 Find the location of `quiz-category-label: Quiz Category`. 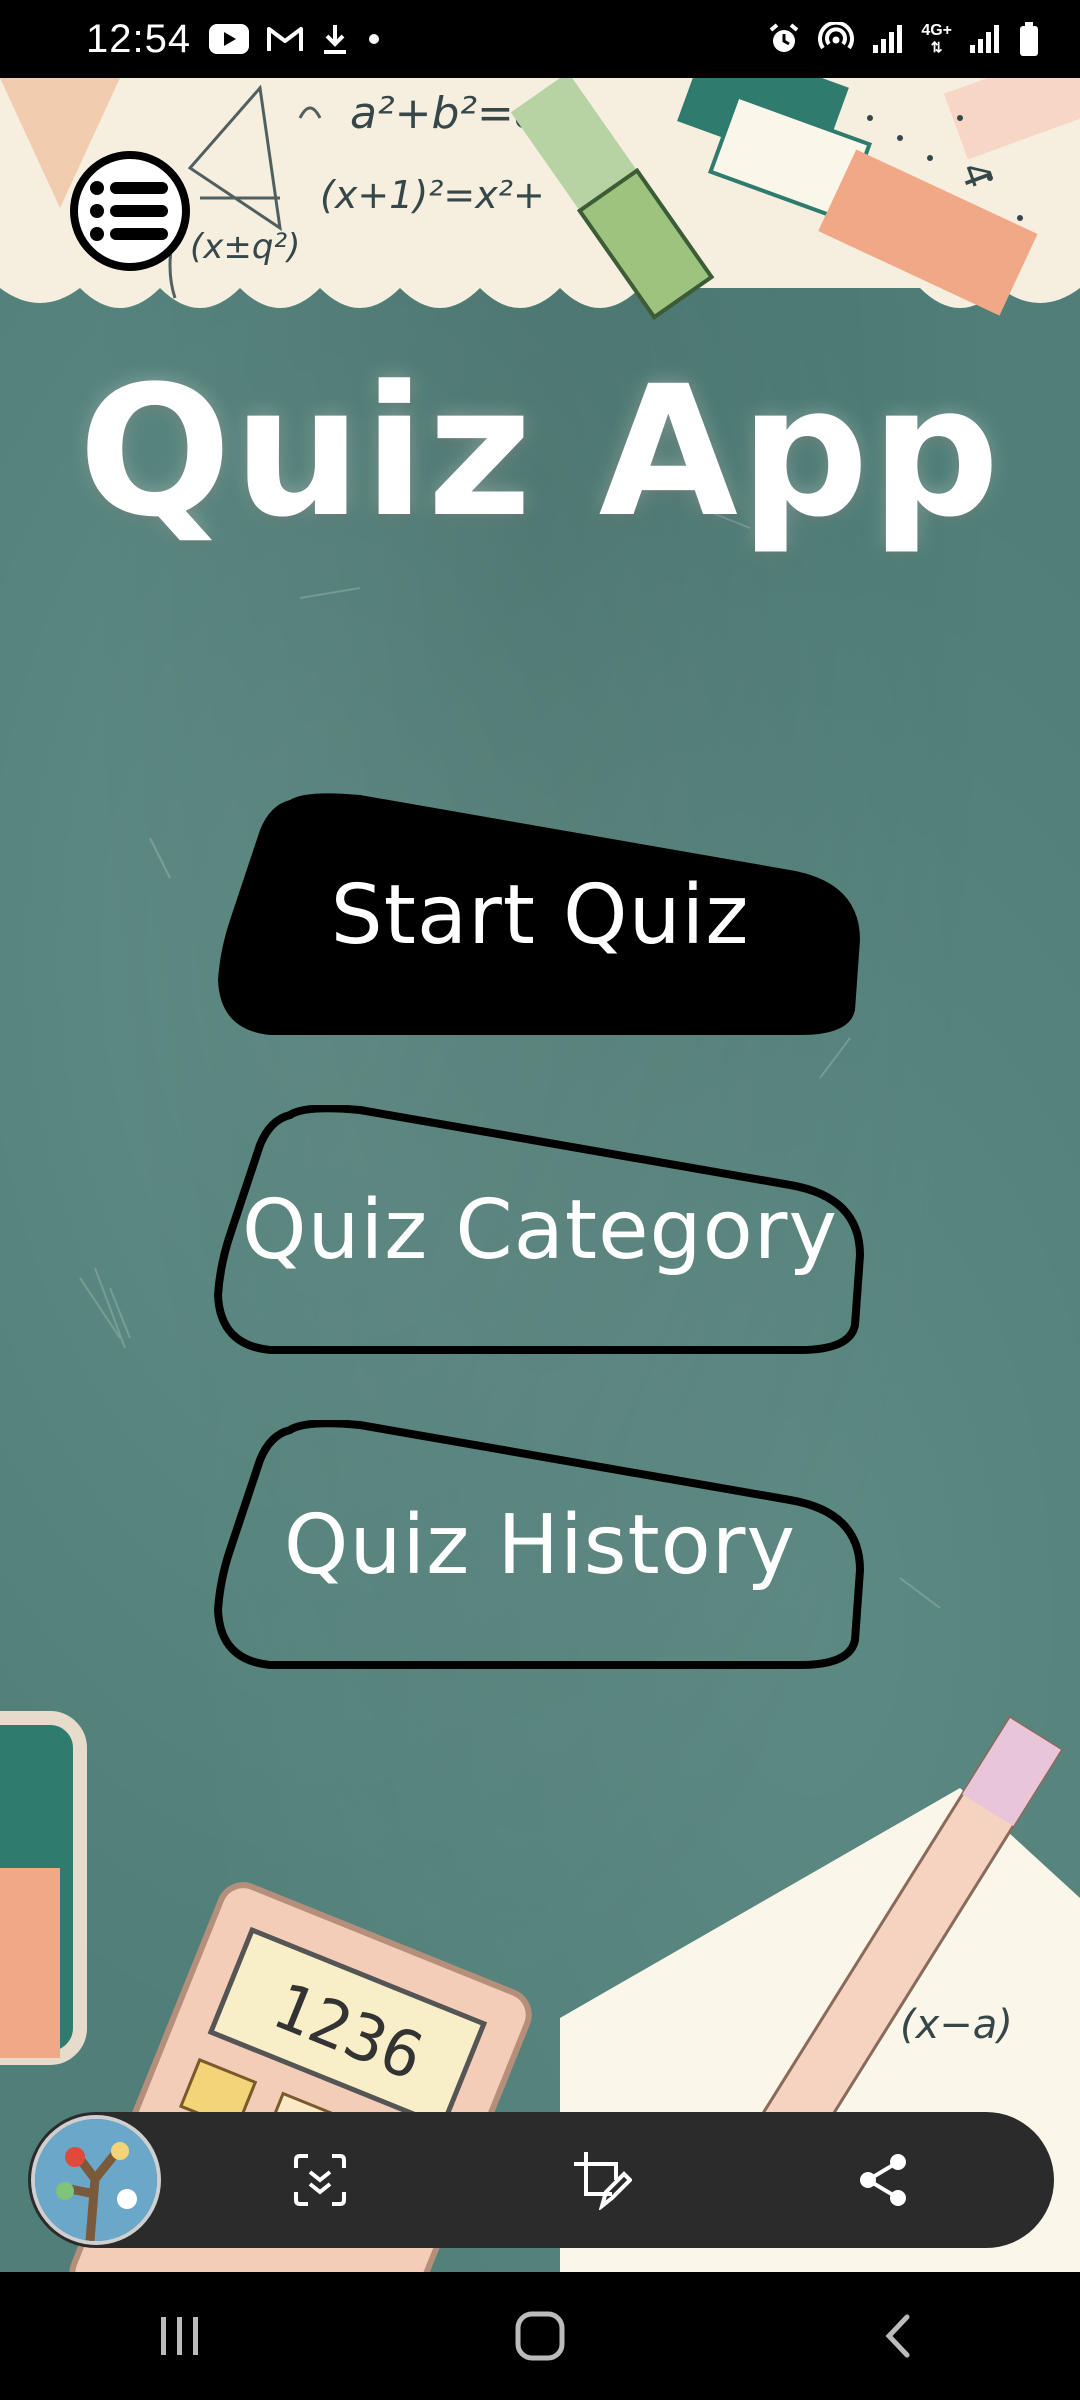

quiz-category-label: Quiz Category is located at coordinates (540, 1230).